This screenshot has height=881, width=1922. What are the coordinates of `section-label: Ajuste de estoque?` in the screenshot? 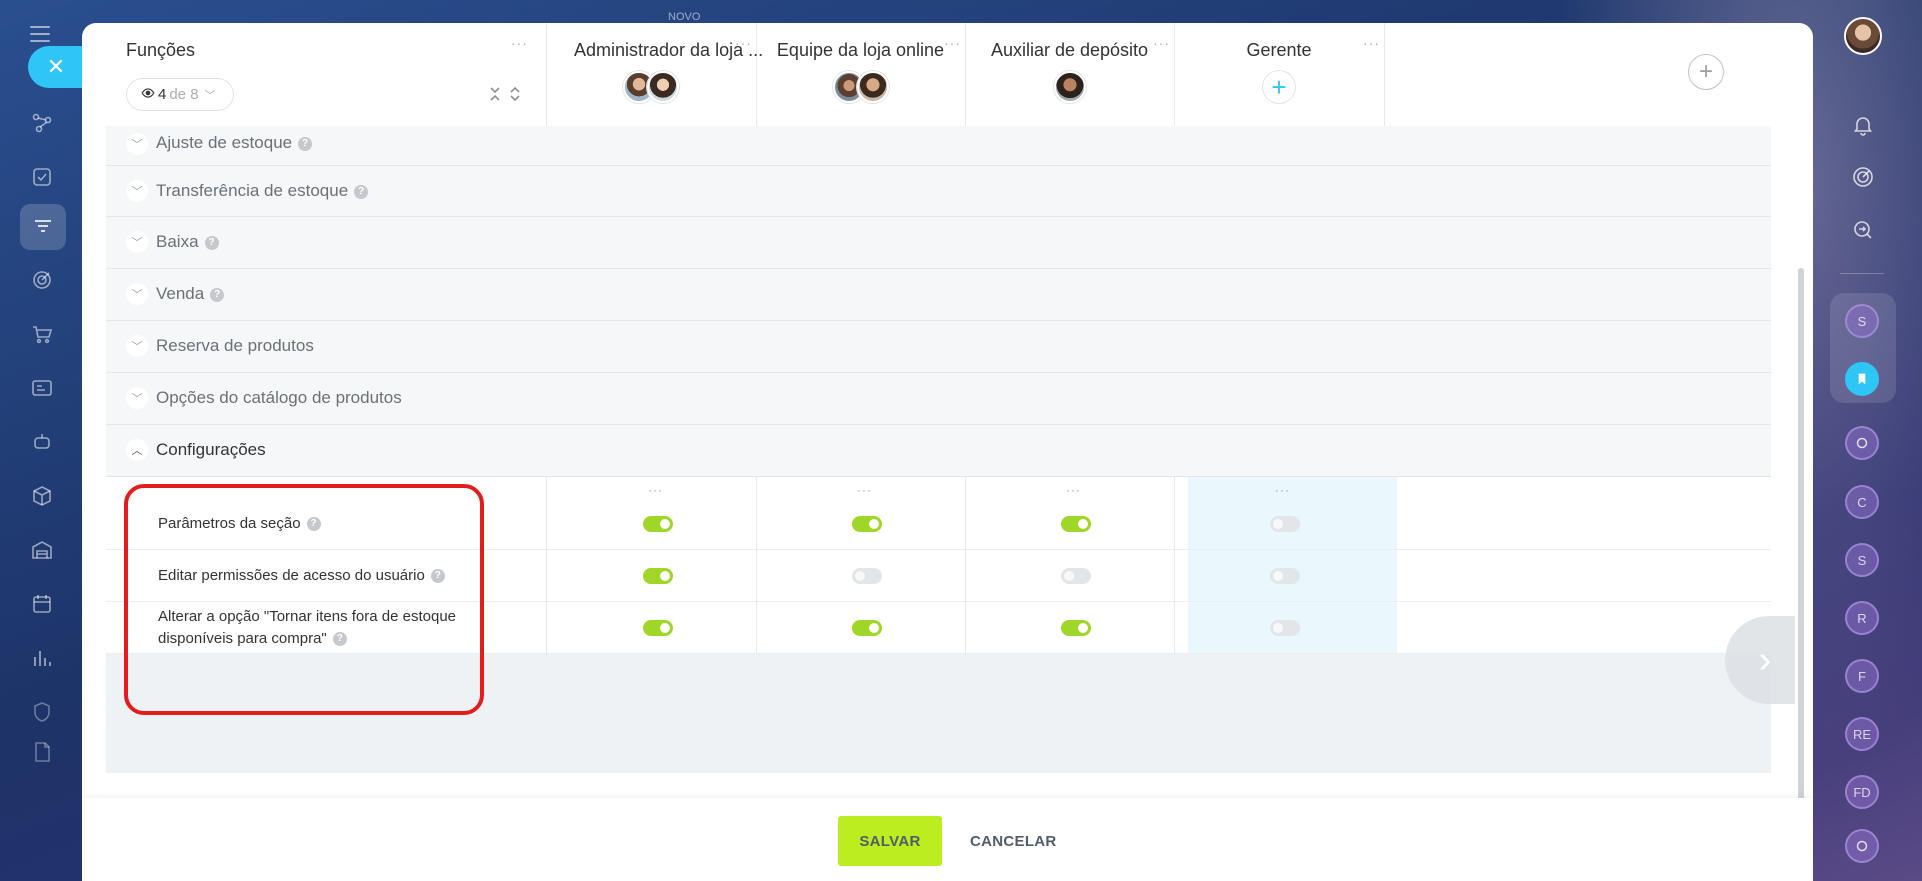 It's located at (234, 143).